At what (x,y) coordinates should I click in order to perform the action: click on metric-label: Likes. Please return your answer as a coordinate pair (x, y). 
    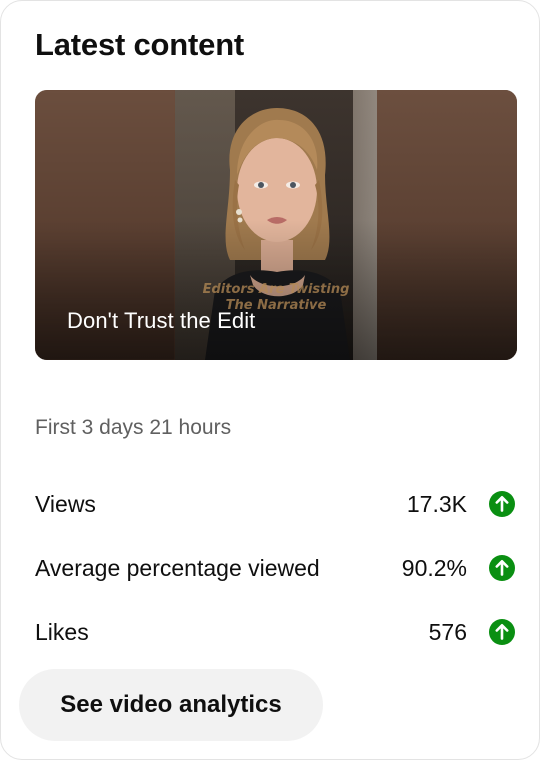
    Looking at the image, I should click on (62, 632).